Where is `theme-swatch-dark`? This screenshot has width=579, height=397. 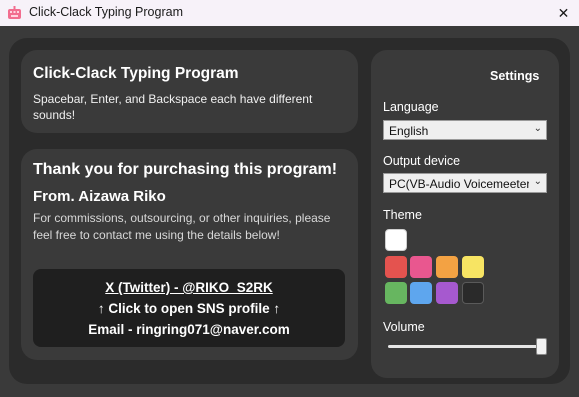 theme-swatch-dark is located at coordinates (473, 293).